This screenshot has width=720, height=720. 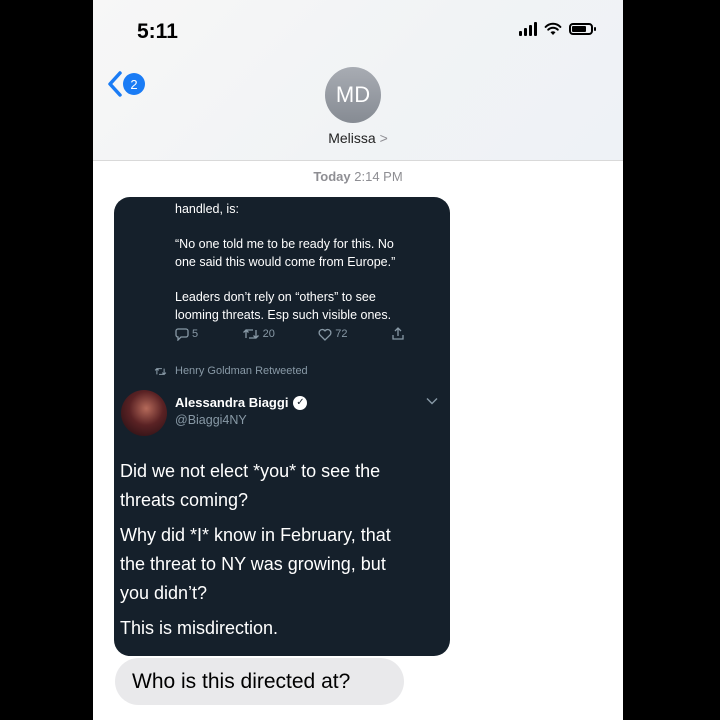 I want to click on like-count: 72, so click(x=341, y=334).